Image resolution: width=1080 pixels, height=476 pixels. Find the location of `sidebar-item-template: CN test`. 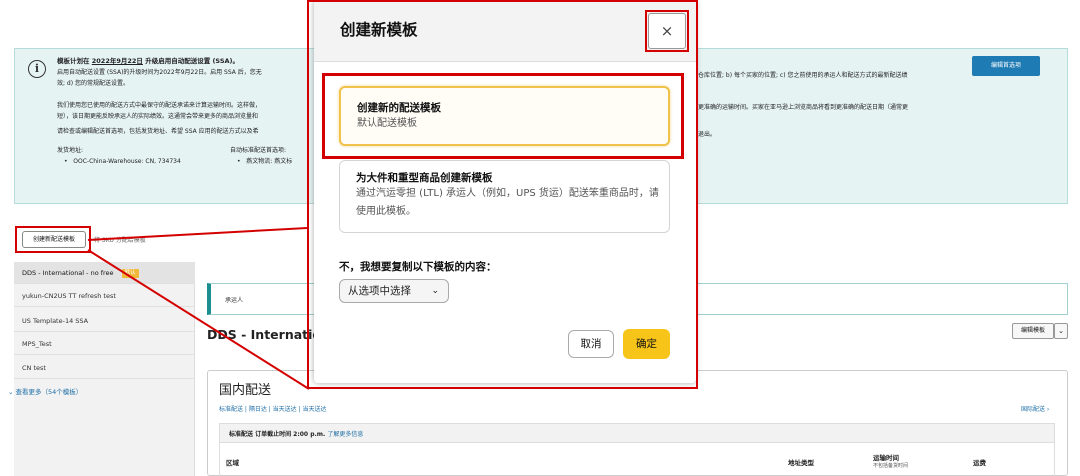

sidebar-item-template: CN test is located at coordinates (104, 368).